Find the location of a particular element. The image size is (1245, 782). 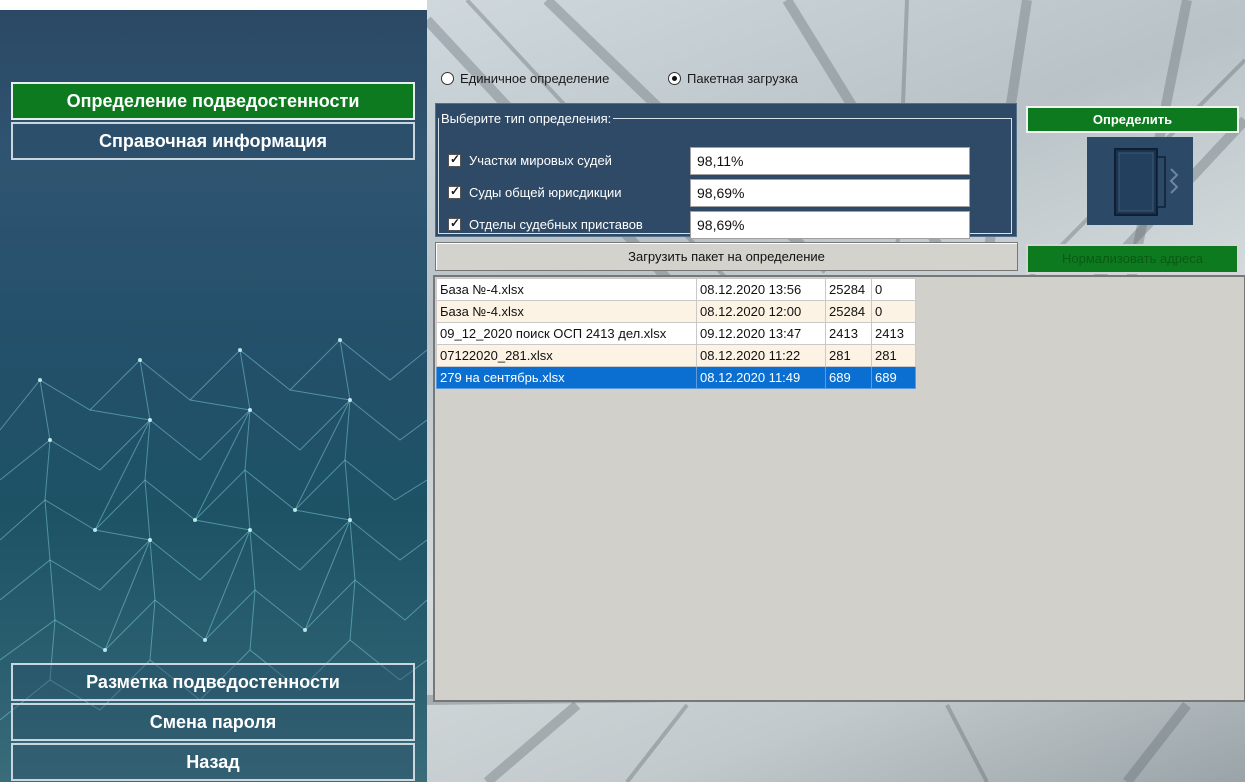

label-bailiff-departments: Отделы судебных приставов is located at coordinates (556, 224).